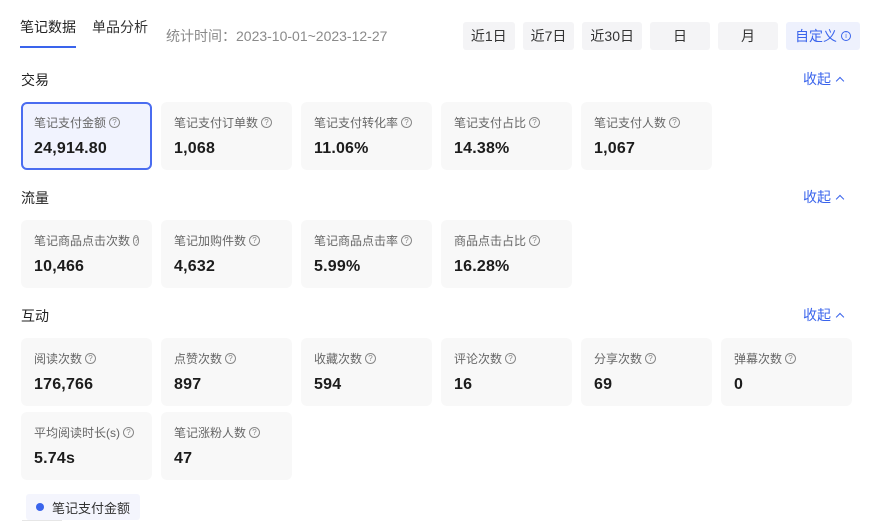 This screenshot has width=891, height=525. Describe the element at coordinates (366, 136) in the screenshot. I see `metric-card-note-pay-conversion: 笔记支付转化率? 11.06%` at that location.